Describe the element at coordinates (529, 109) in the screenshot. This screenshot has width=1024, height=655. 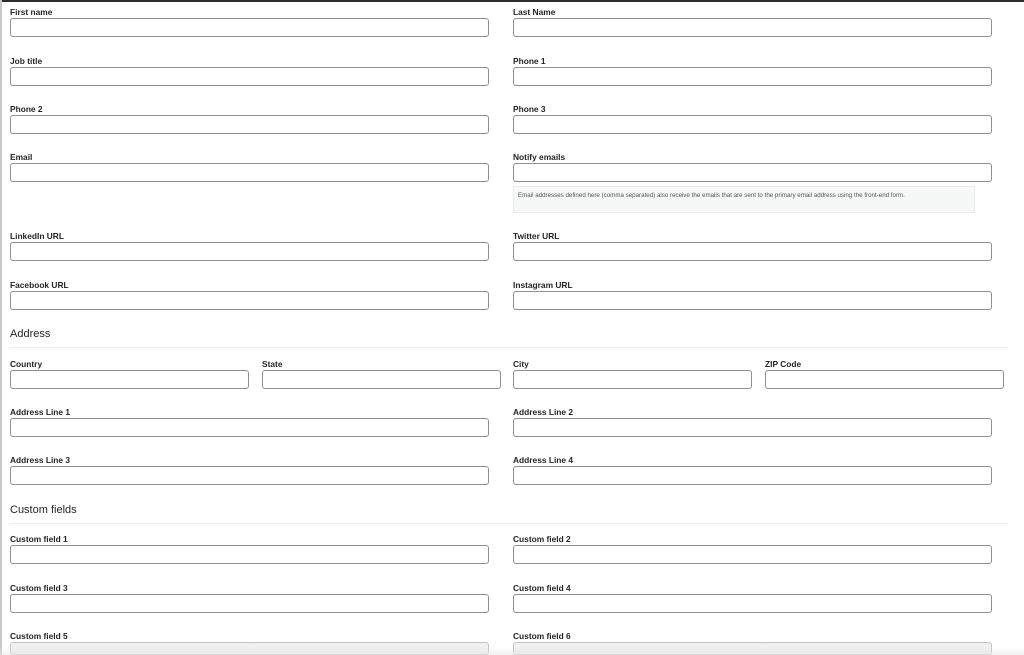
I see `phone3-label: Phone 3` at that location.